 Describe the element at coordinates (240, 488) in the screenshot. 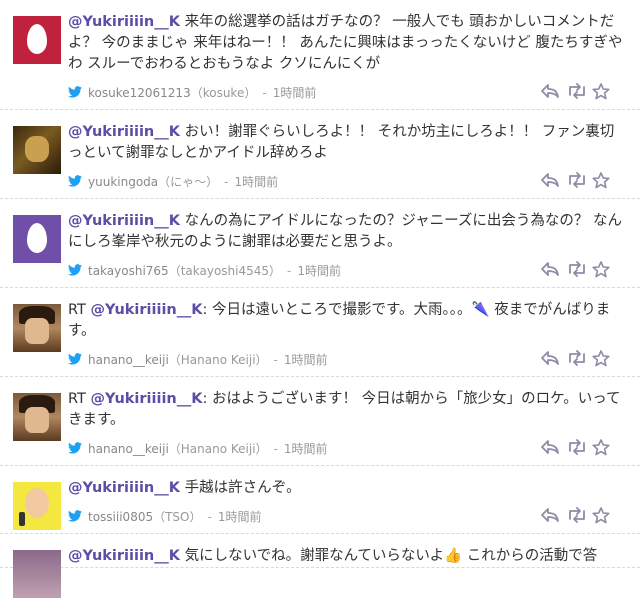

I see `tweet-body: 手越は許さんぞ。` at that location.